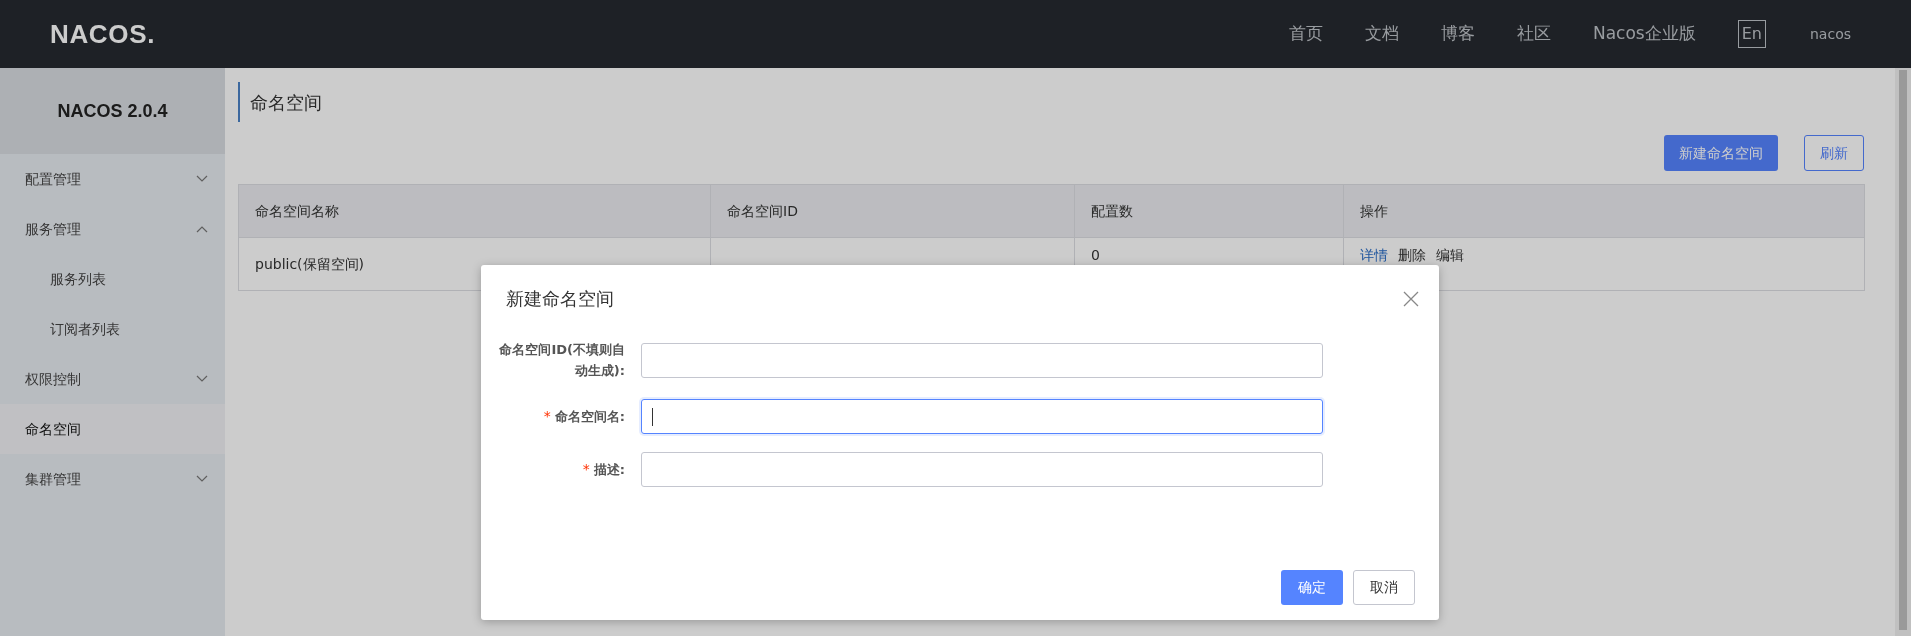 This screenshot has width=1911, height=636. What do you see at coordinates (1830, 34) in the screenshot?
I see `user-name: nacos` at bounding box center [1830, 34].